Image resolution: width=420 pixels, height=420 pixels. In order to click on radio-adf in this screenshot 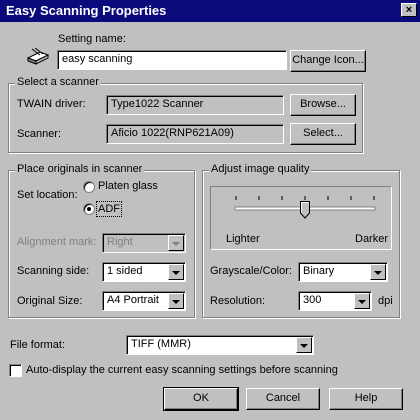, I will do `click(89, 209)`.